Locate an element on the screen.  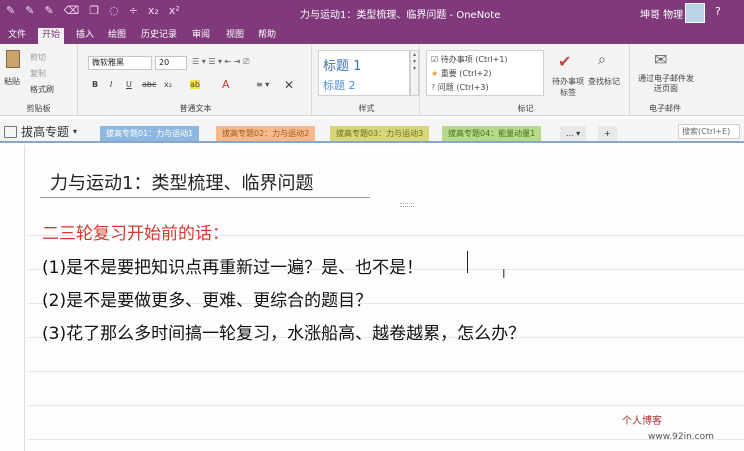
clear-format-icon: ✕ is located at coordinates (289, 85).